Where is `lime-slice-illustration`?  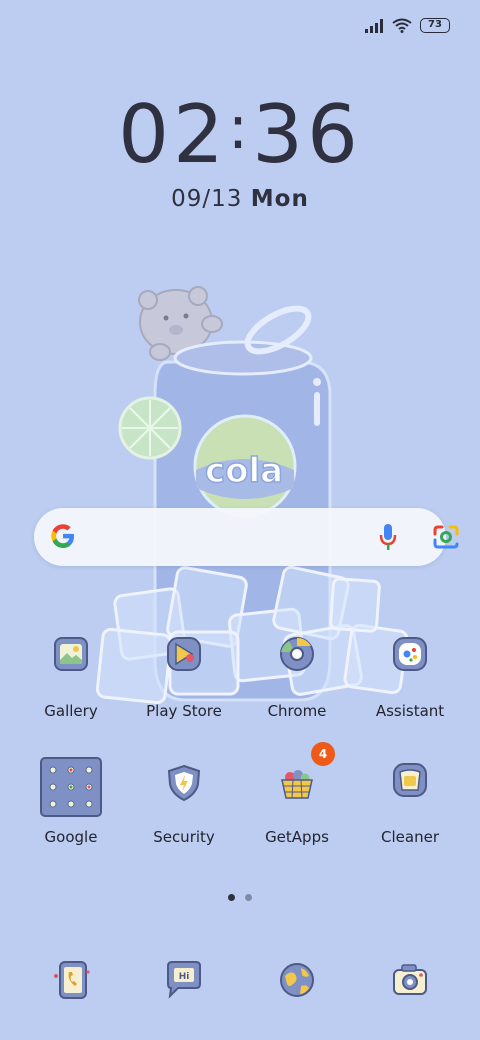
lime-slice-illustration is located at coordinates (150, 428).